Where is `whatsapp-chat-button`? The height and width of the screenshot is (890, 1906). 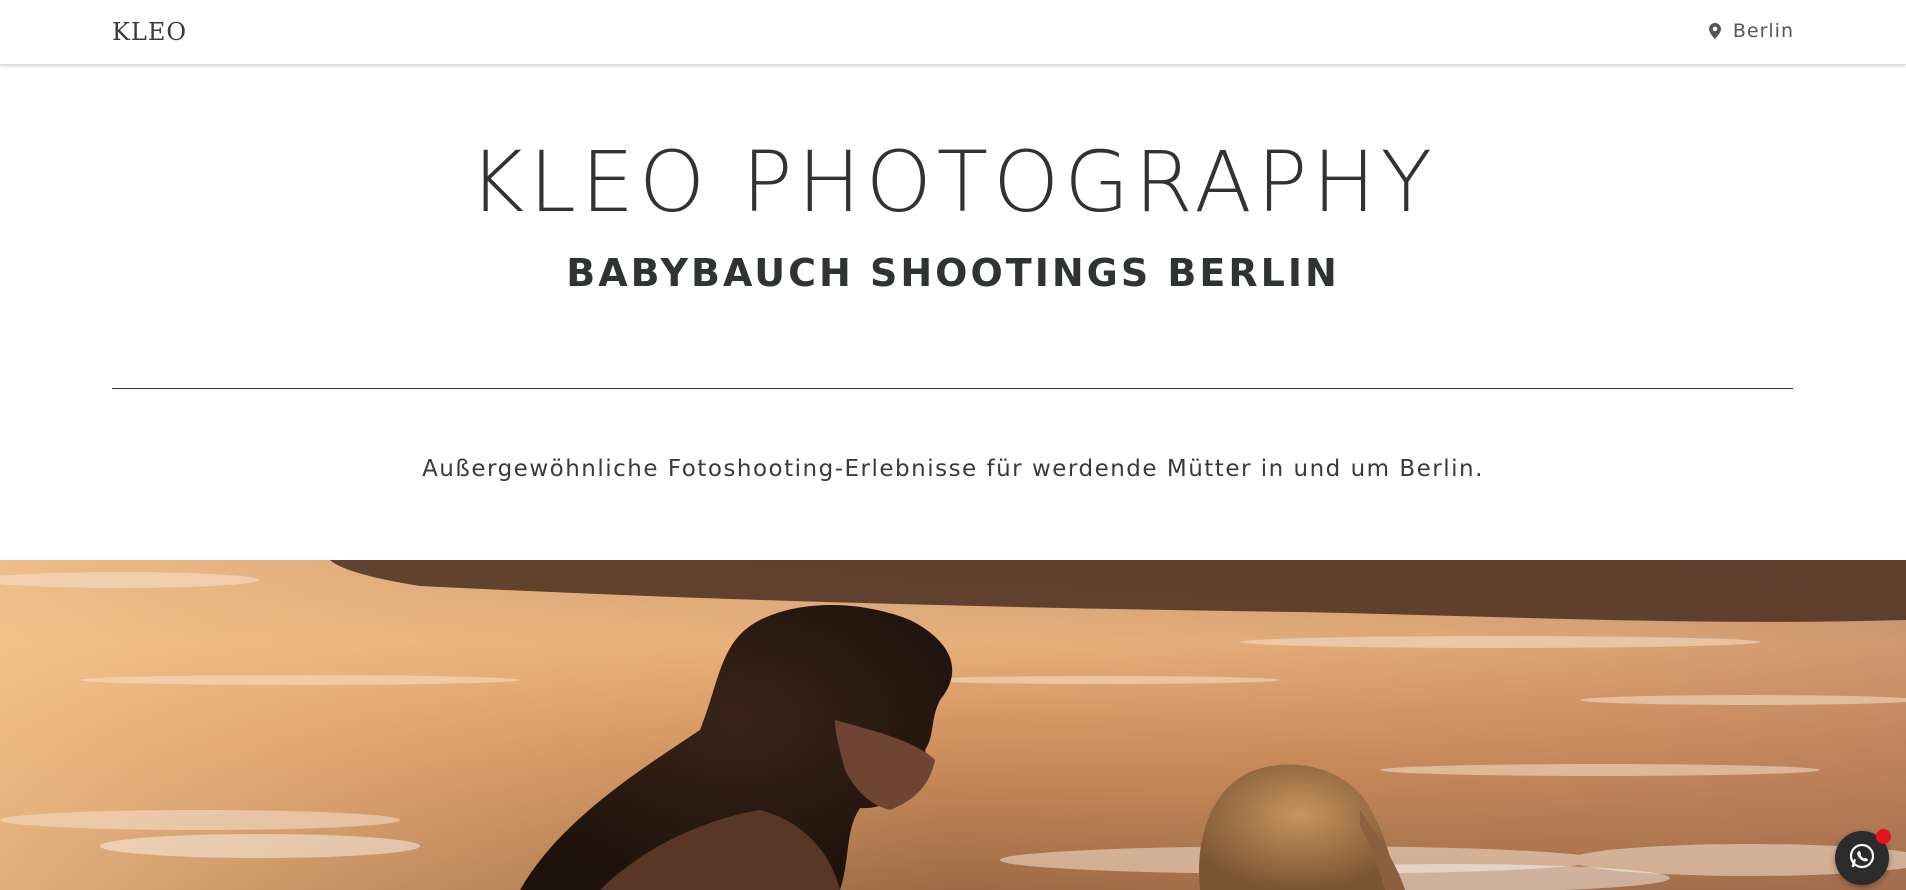 whatsapp-chat-button is located at coordinates (1863, 857).